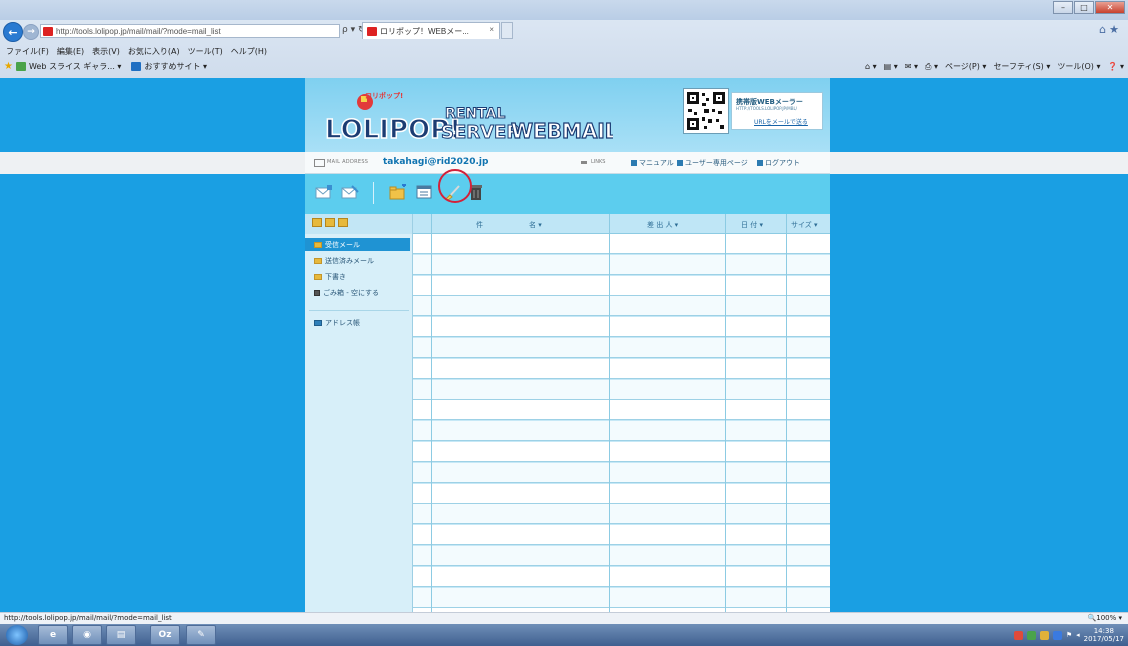 This screenshot has width=1128, height=646. Describe the element at coordinates (70, 51) in the screenshot. I see `menu-edit: 編集(E)` at that location.